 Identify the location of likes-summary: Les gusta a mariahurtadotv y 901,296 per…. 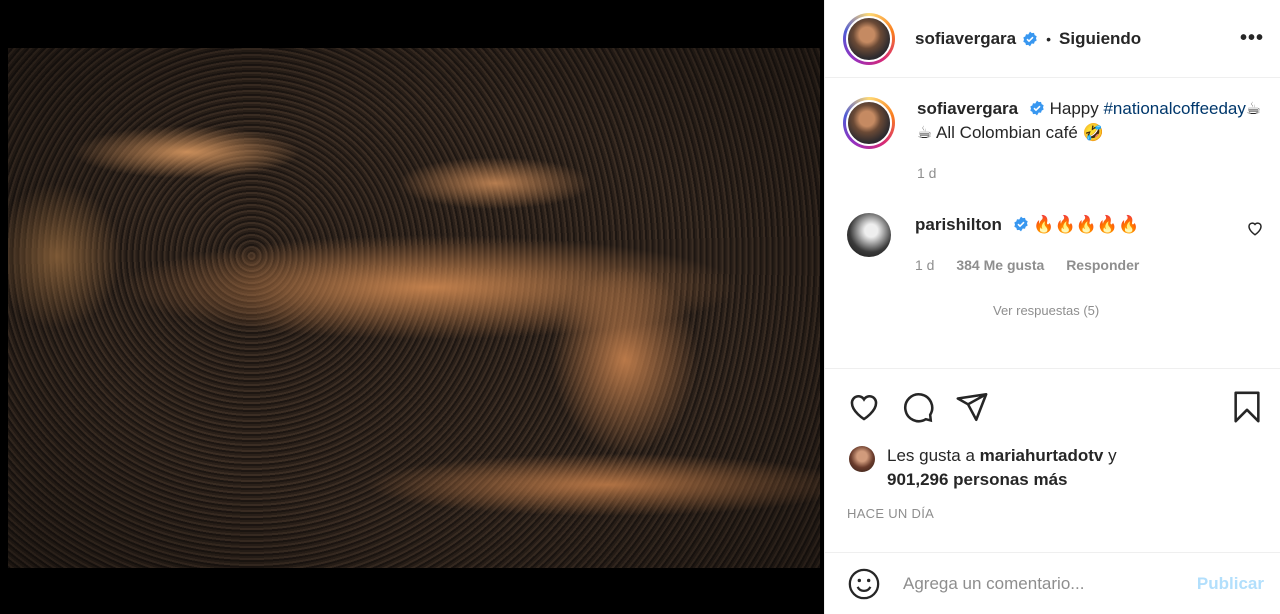
(1052, 468).